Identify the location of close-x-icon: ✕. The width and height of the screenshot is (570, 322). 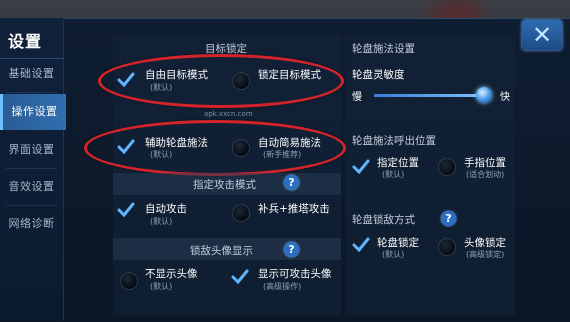
(542, 35).